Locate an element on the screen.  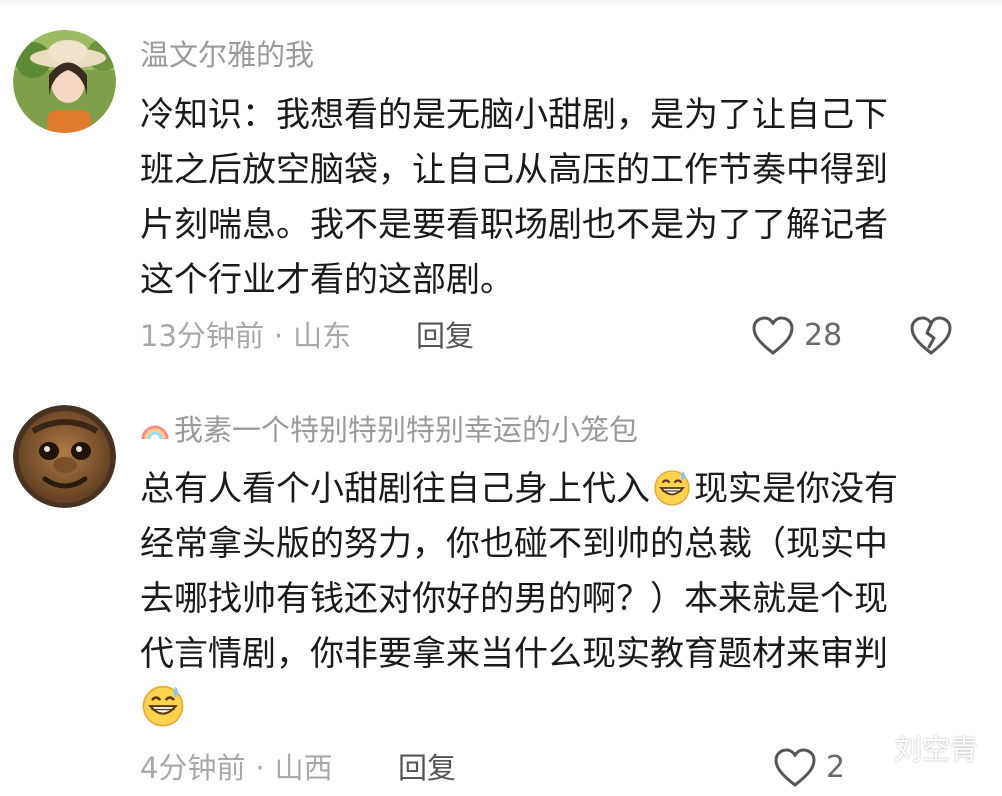
like-count: 2 is located at coordinates (836, 767).